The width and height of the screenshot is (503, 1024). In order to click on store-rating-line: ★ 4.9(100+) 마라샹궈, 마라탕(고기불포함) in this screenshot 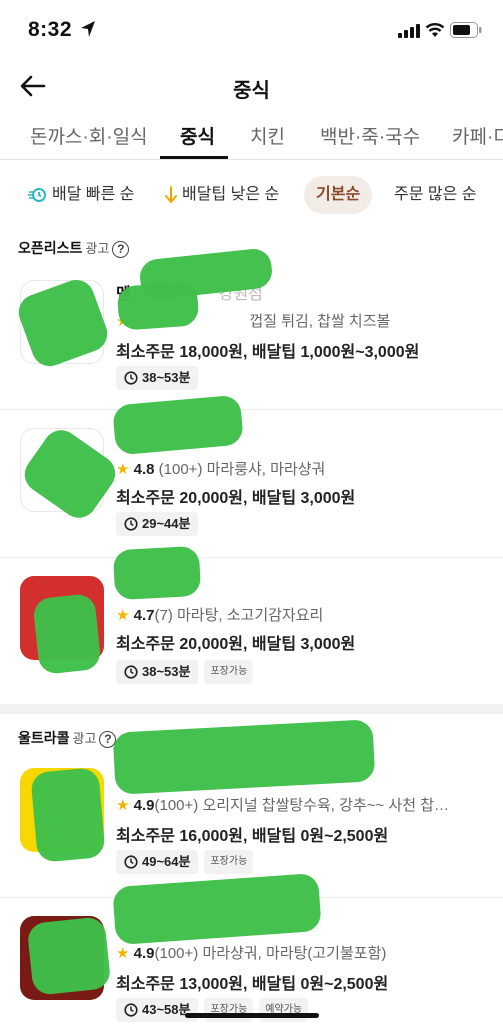, I will do `click(301, 952)`.